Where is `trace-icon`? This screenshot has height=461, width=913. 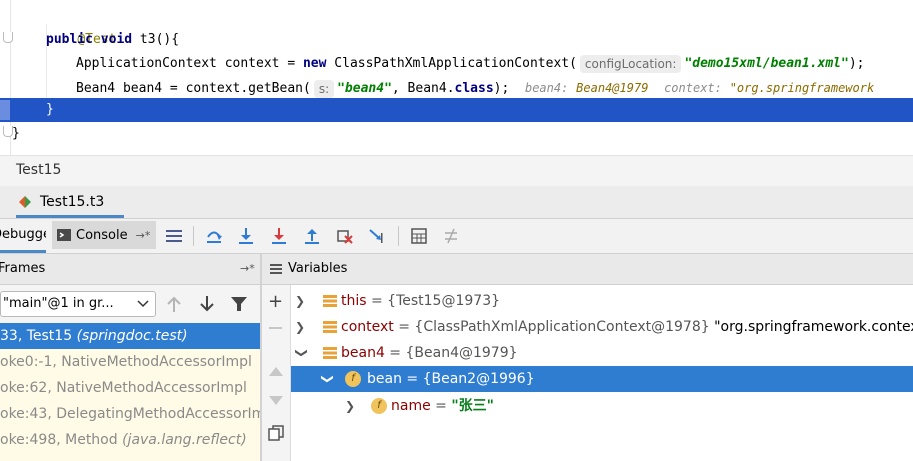 trace-icon is located at coordinates (451, 236).